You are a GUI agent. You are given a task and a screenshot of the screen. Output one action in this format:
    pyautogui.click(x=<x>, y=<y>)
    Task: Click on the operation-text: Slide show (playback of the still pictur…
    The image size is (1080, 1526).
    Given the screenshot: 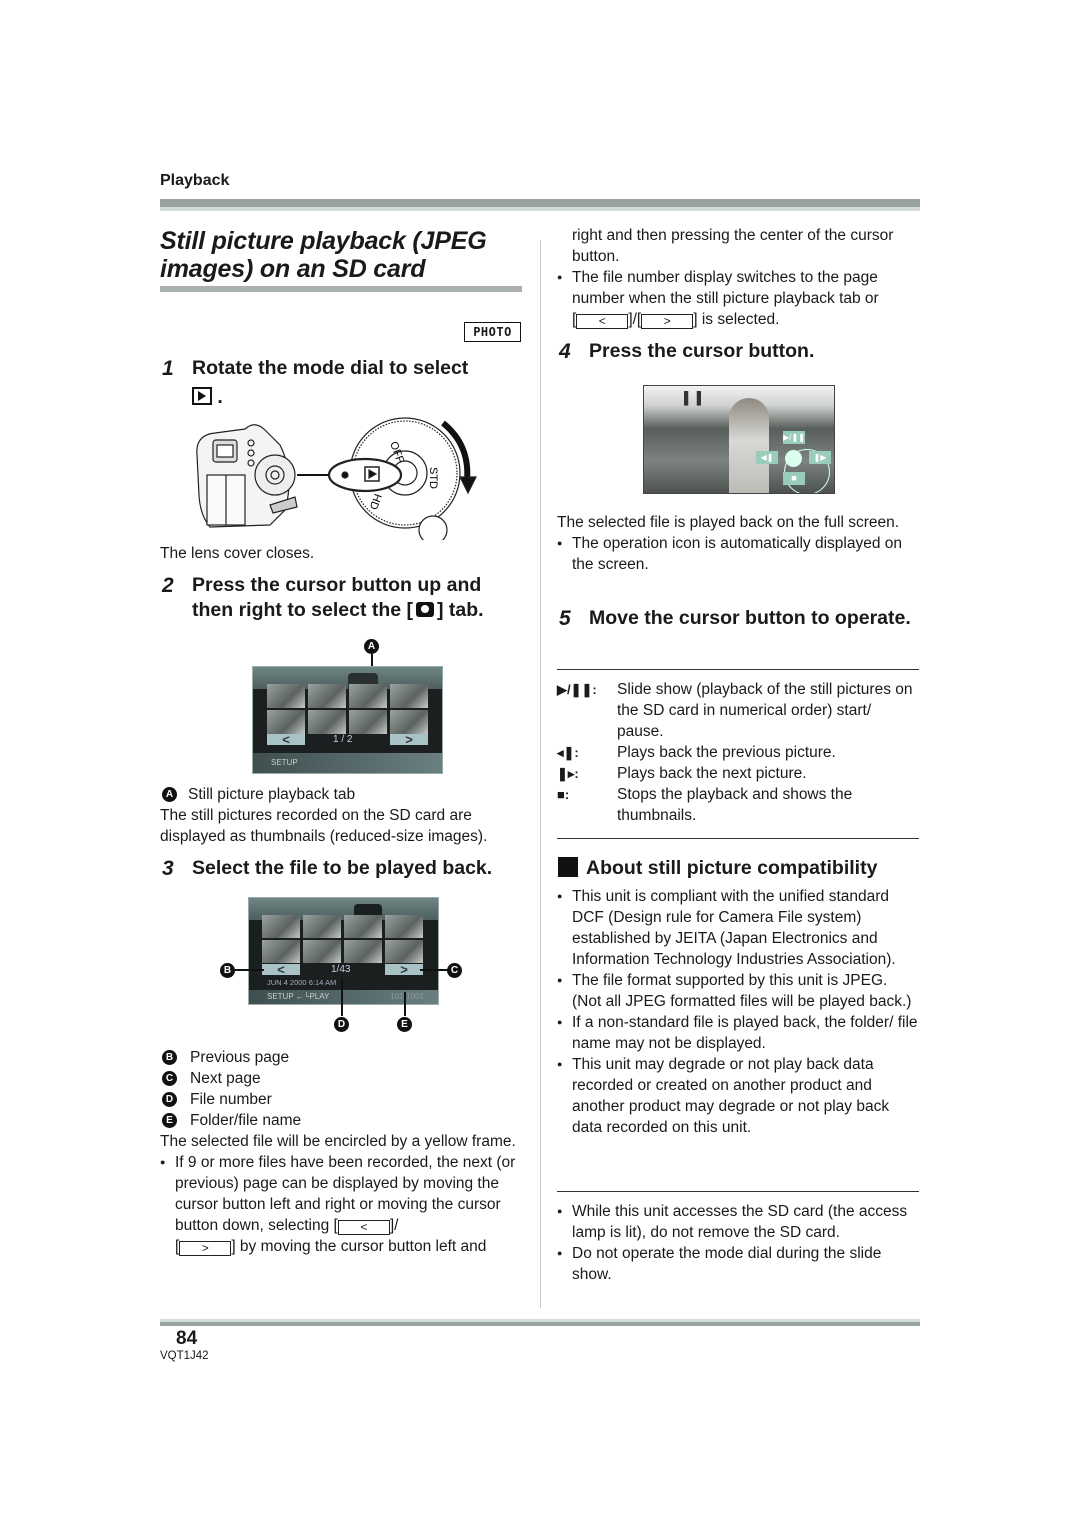 What is the action you would take?
    pyautogui.click(x=765, y=710)
    